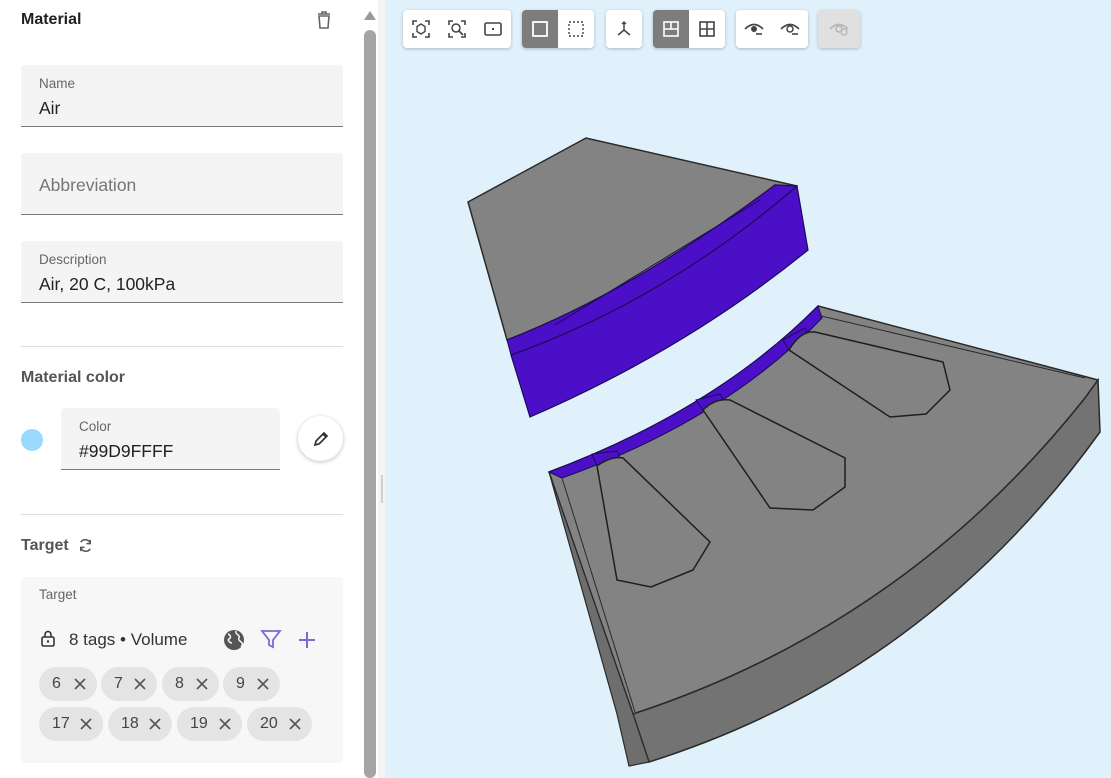  Describe the element at coordinates (45, 545) in the screenshot. I see `target-section-title: Target` at that location.